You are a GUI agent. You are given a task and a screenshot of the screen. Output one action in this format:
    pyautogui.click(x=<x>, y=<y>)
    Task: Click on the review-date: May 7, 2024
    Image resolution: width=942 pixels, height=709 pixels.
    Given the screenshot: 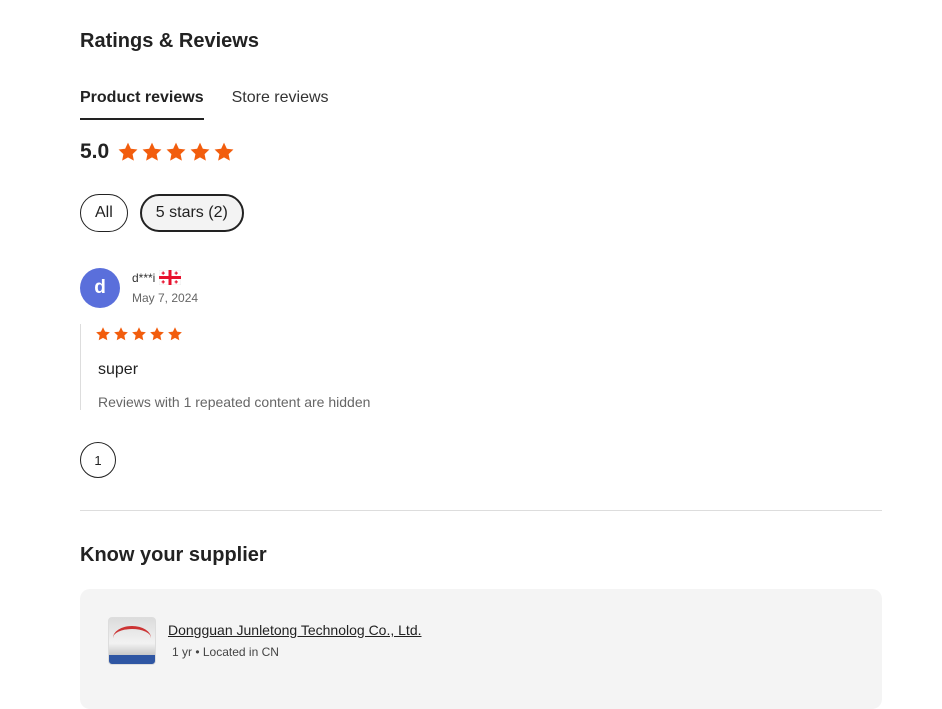 What is the action you would take?
    pyautogui.click(x=165, y=298)
    